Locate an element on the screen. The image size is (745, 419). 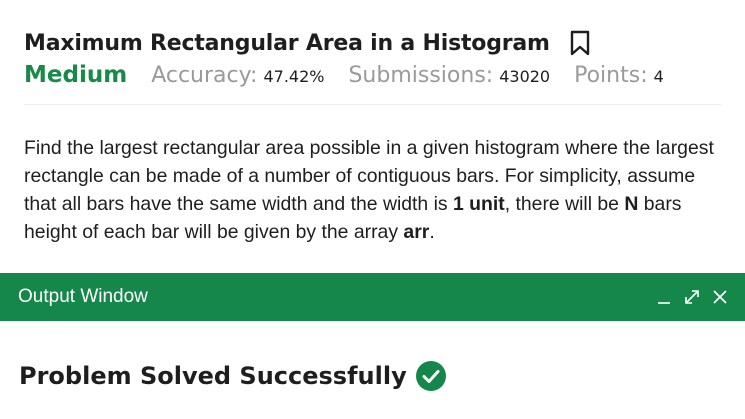
close-icon is located at coordinates (720, 297).